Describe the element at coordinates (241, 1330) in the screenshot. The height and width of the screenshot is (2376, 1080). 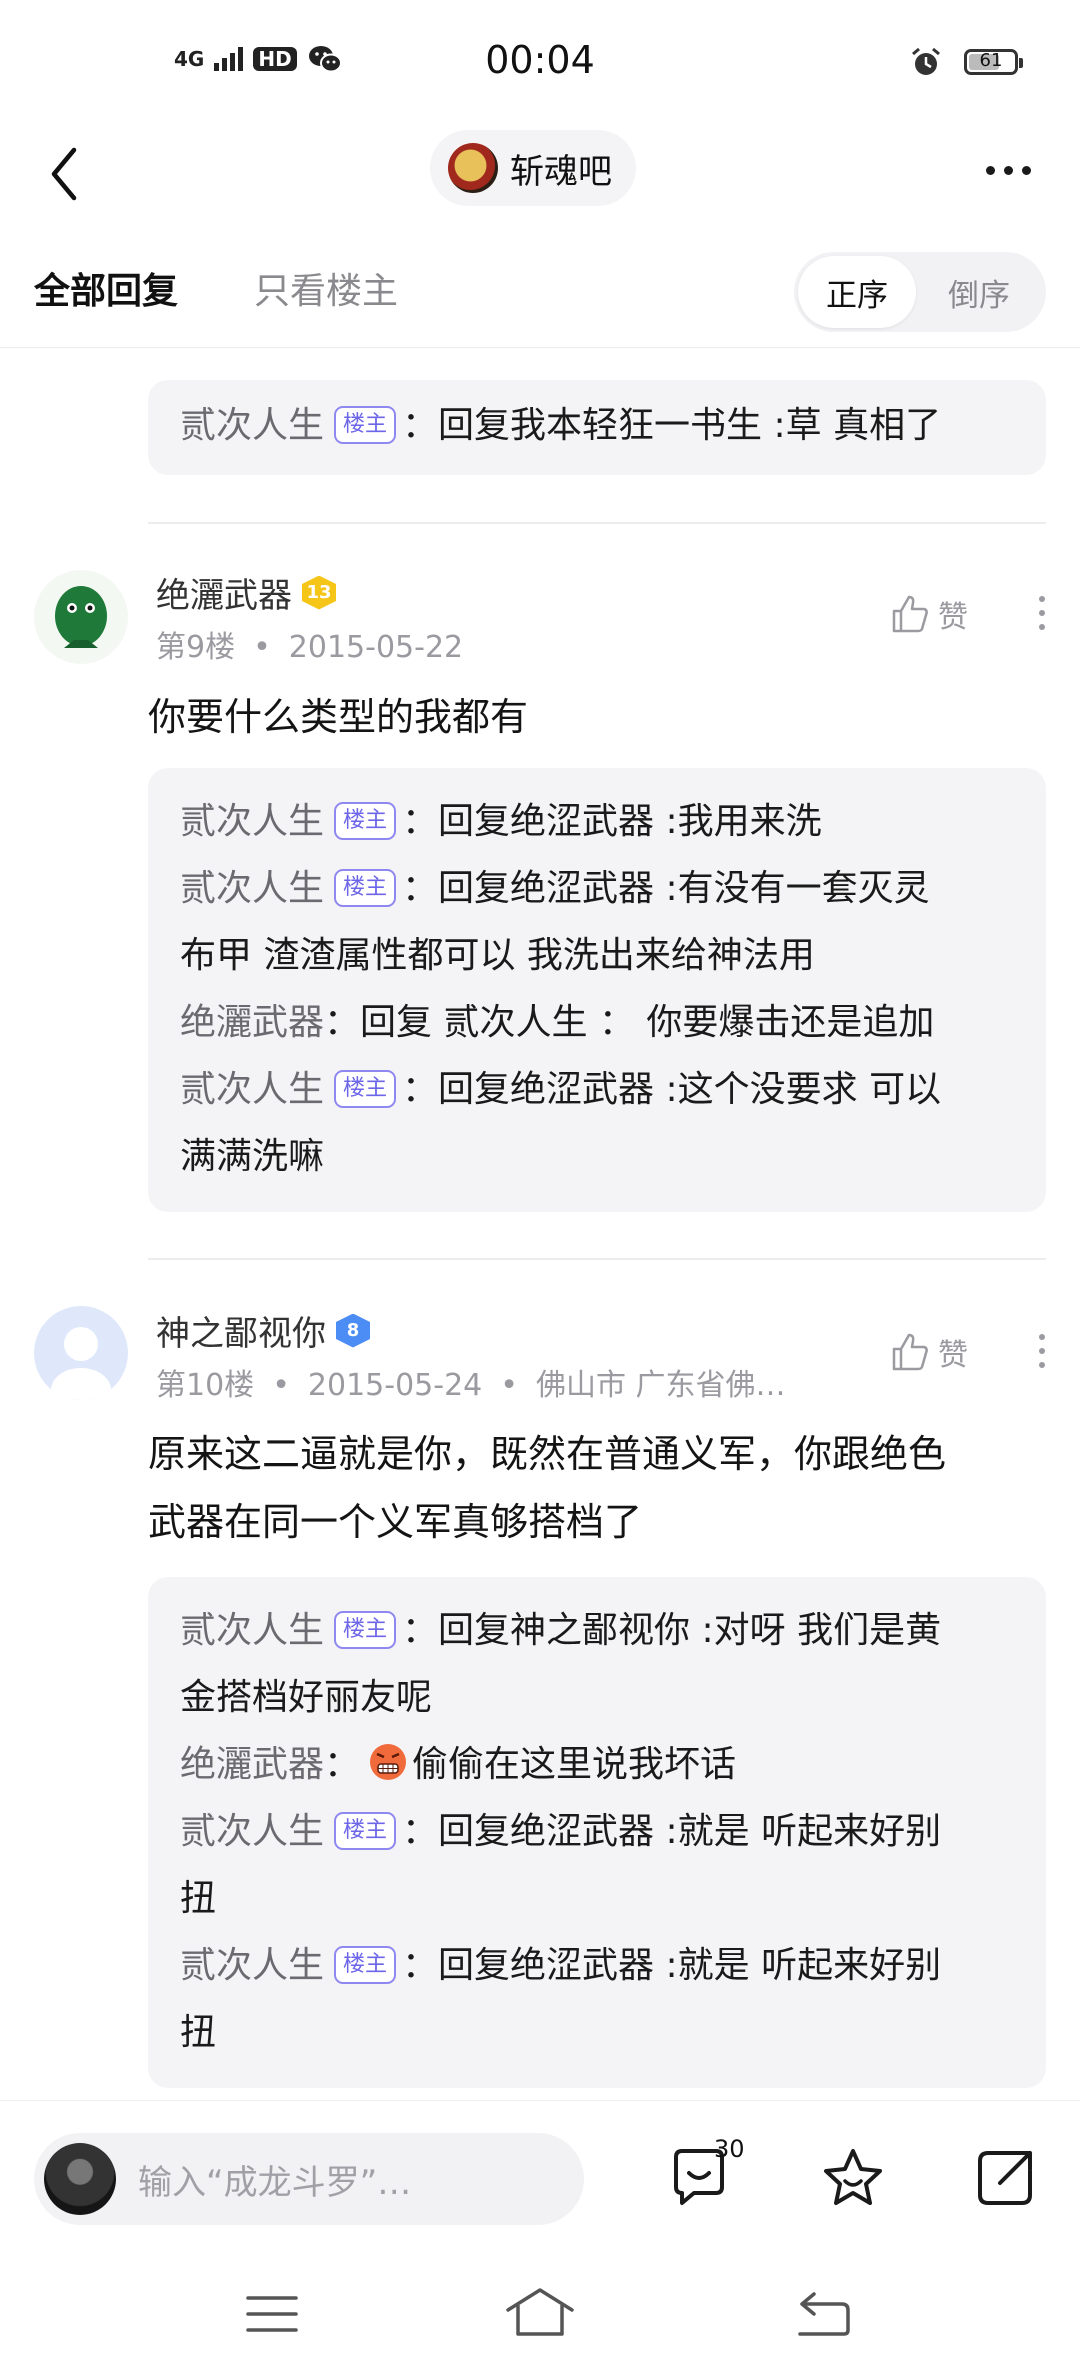
I see `username-text: 神之鄙视你` at that location.